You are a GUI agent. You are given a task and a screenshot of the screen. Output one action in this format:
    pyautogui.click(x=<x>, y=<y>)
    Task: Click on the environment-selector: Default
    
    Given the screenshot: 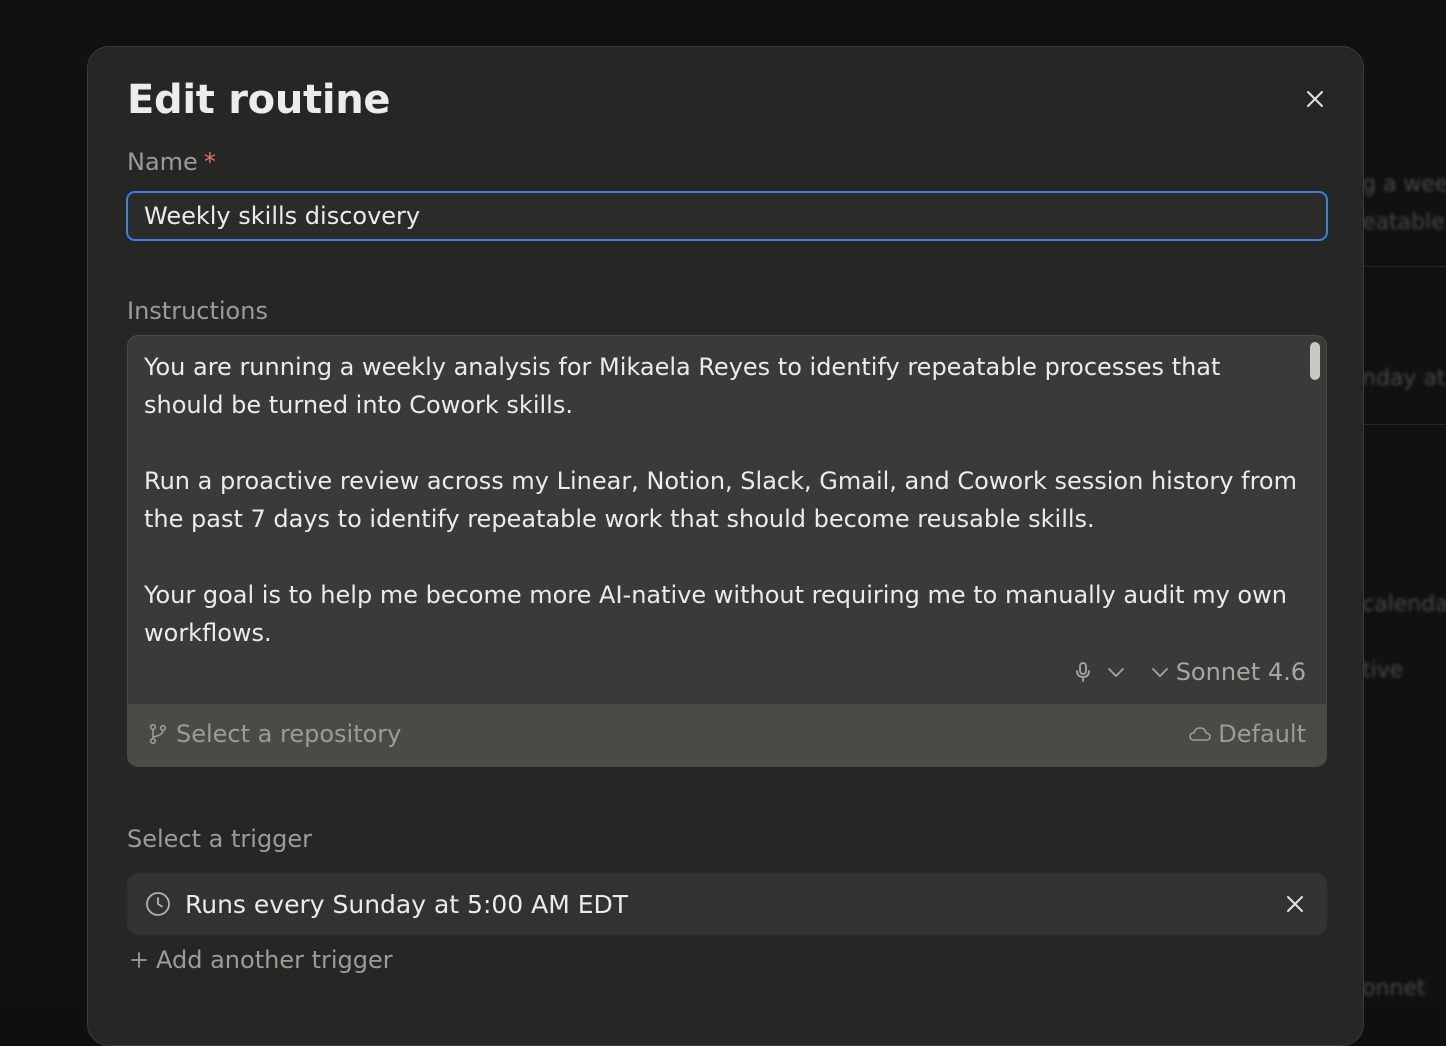 What is the action you would take?
    pyautogui.click(x=1247, y=734)
    